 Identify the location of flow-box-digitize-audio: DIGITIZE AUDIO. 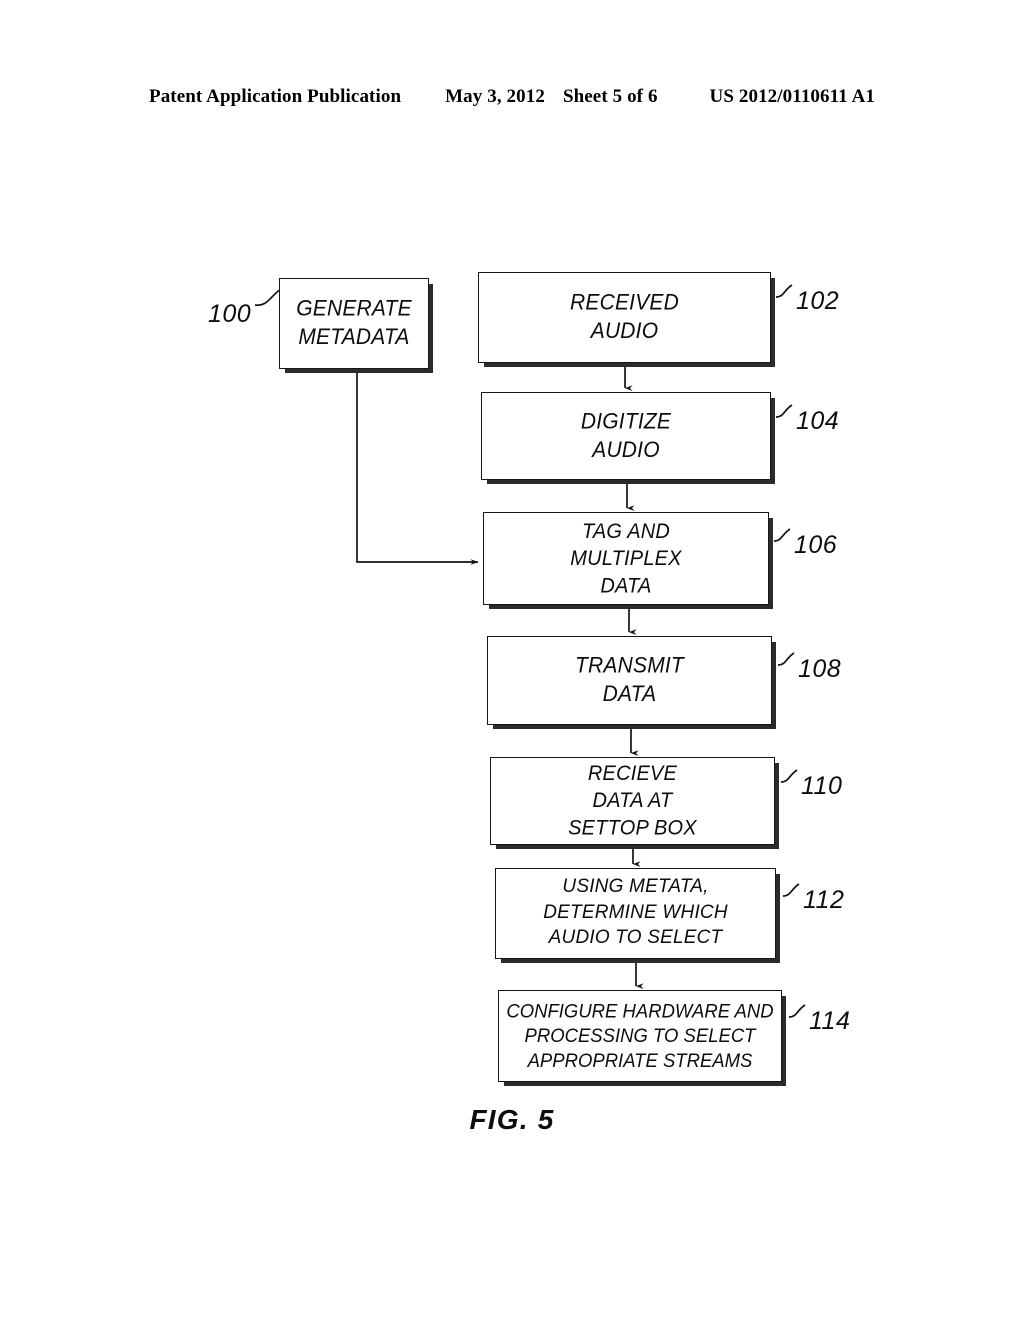
(626, 436).